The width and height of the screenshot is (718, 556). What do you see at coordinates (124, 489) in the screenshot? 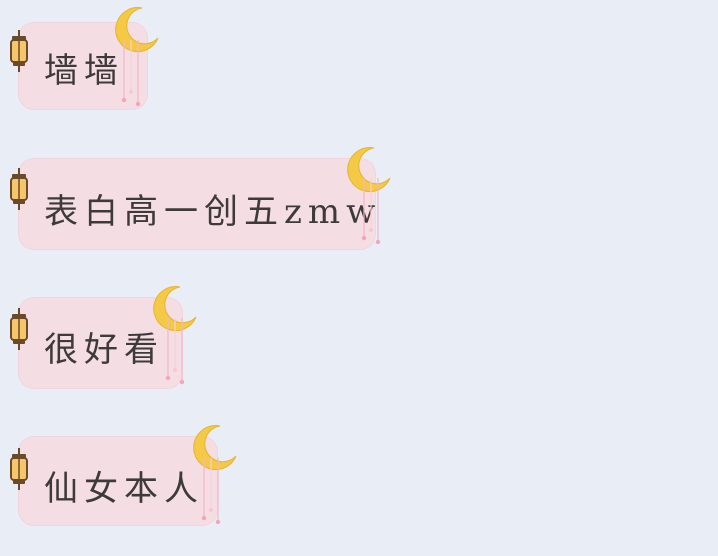
I see `message-text: 仙女本人` at bounding box center [124, 489].